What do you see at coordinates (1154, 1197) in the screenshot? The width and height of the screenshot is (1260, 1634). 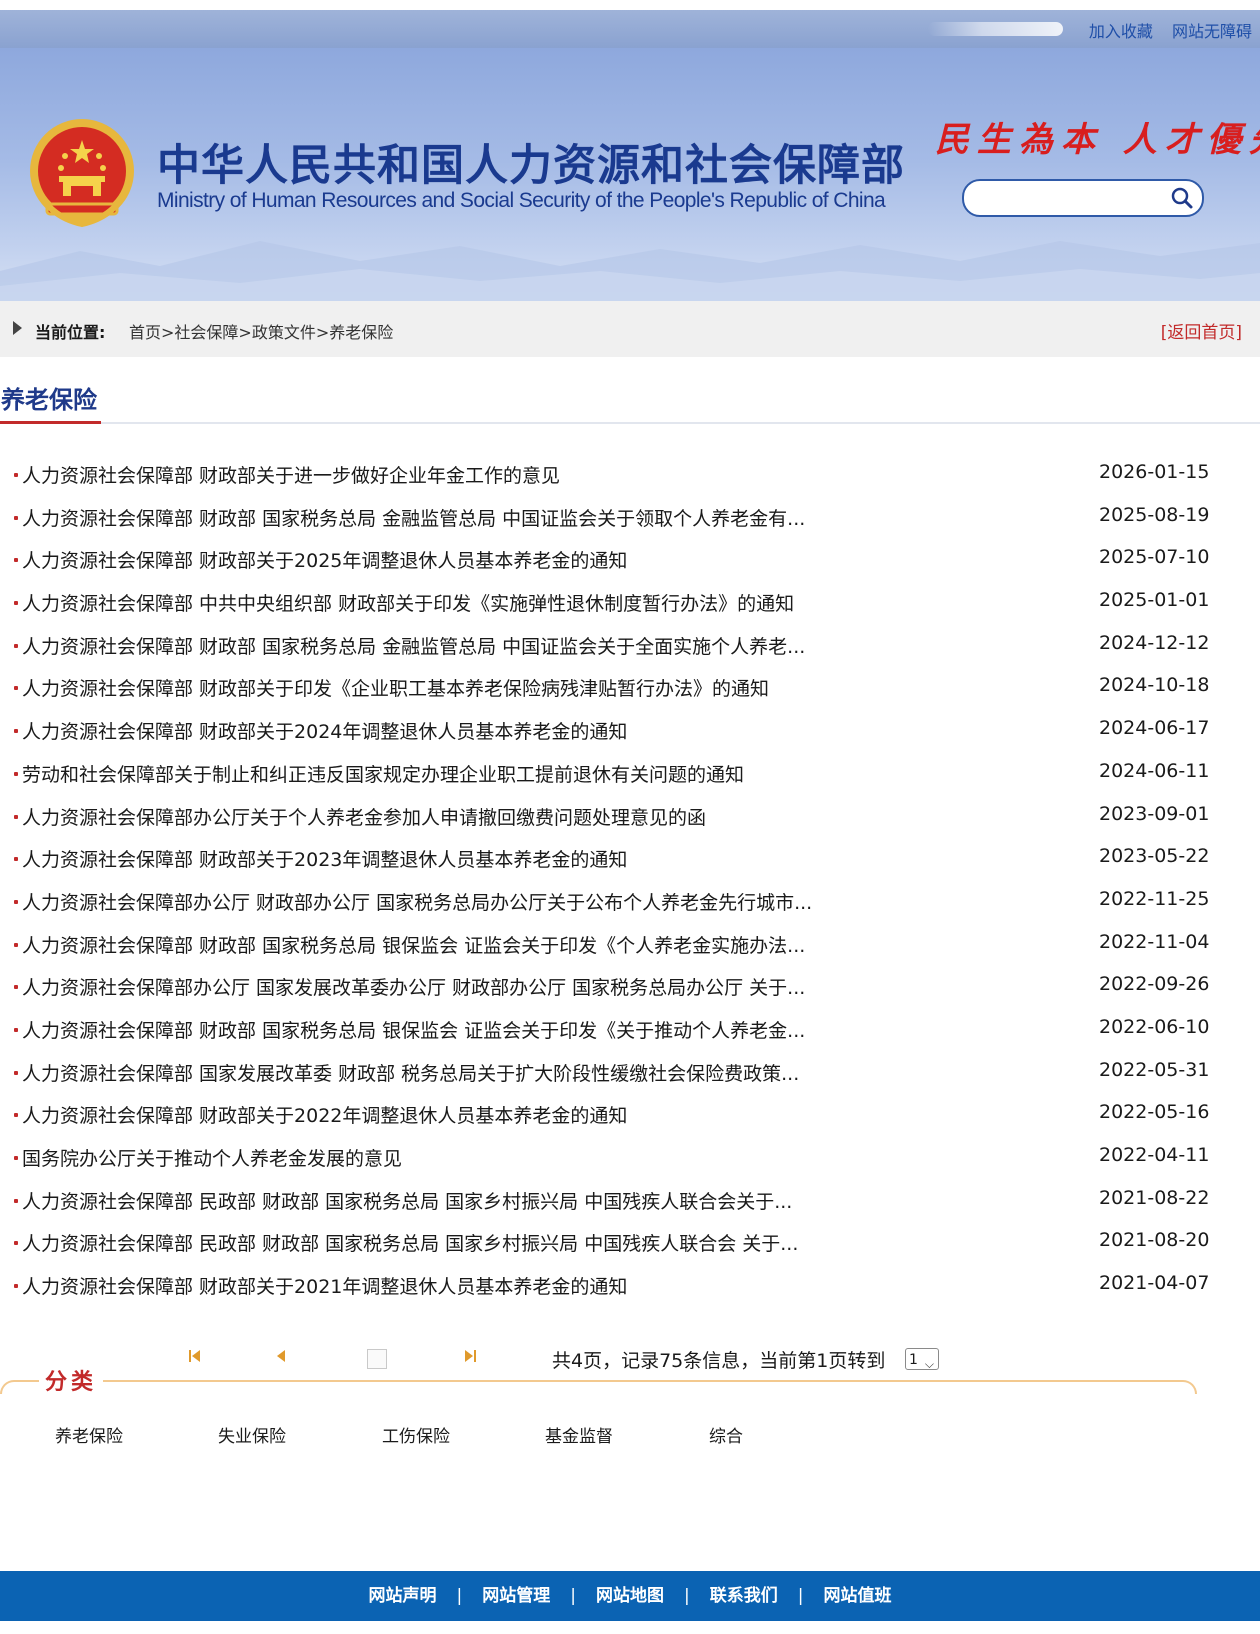 I see `list-item-date: 2021-08-22` at bounding box center [1154, 1197].